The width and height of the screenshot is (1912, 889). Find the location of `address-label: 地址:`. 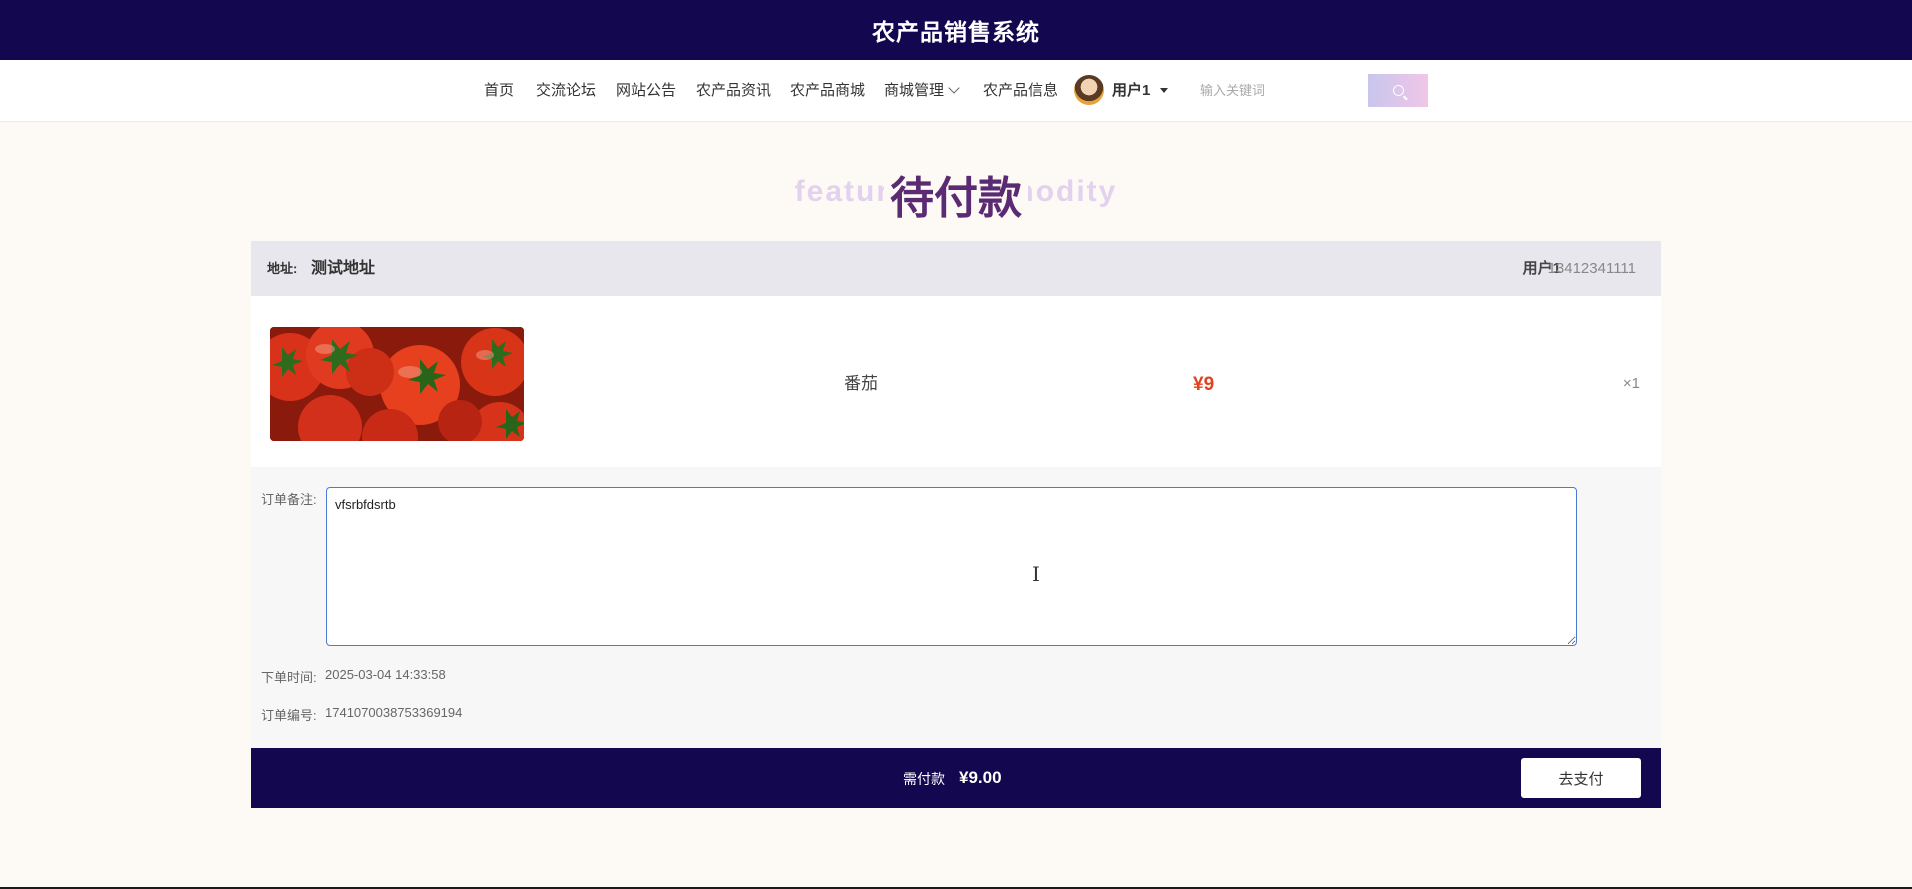

address-label: 地址: is located at coordinates (282, 268).